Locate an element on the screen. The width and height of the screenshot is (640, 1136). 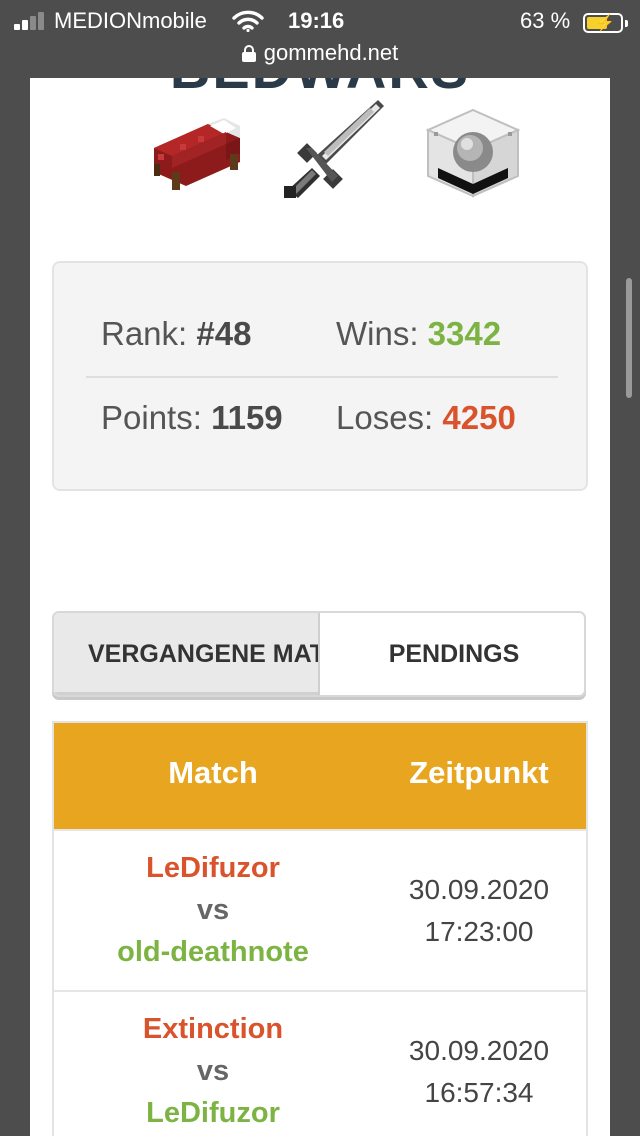
points-label: Points: is located at coordinates (151, 417).